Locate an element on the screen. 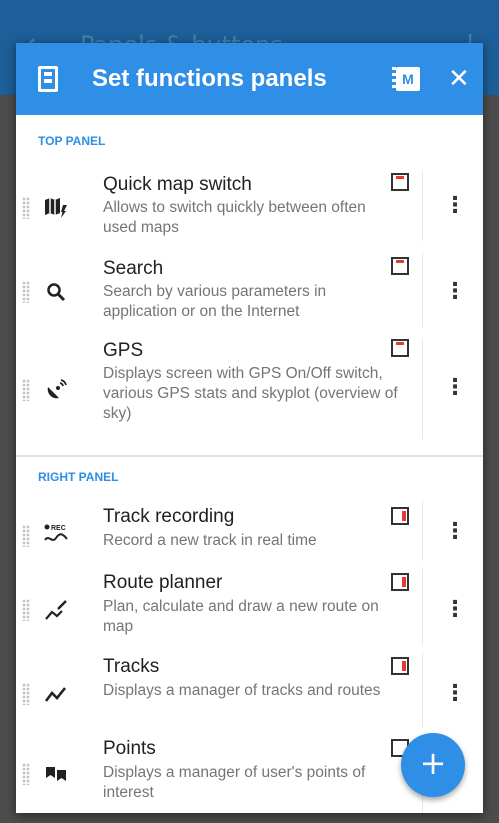 The width and height of the screenshot is (499, 823). item-title: Tracks is located at coordinates (131, 666).